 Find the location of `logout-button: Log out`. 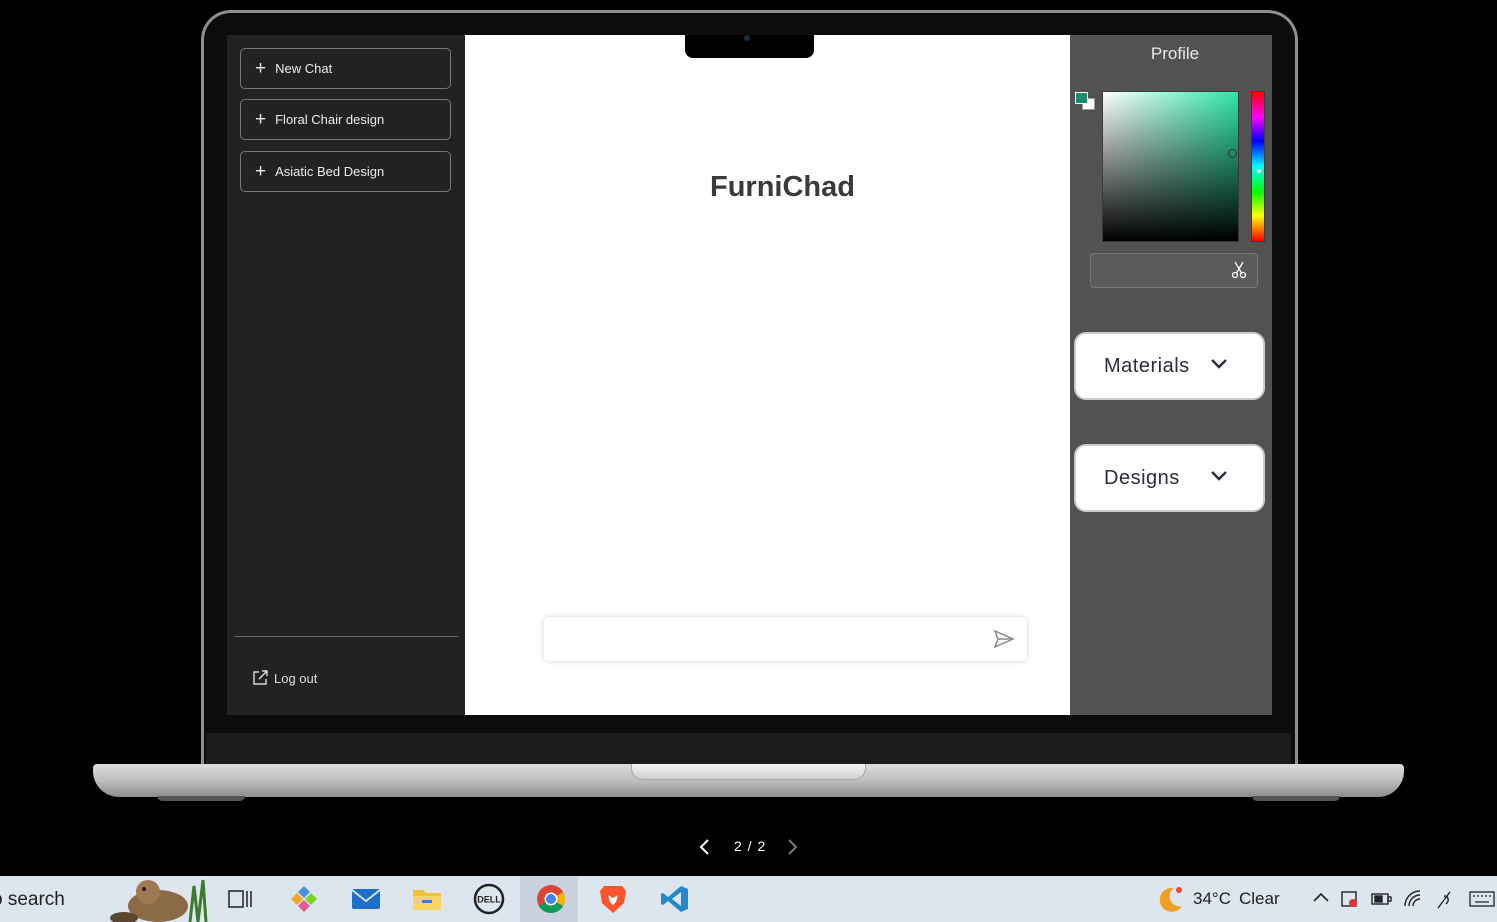

logout-button: Log out is located at coordinates (284, 678).